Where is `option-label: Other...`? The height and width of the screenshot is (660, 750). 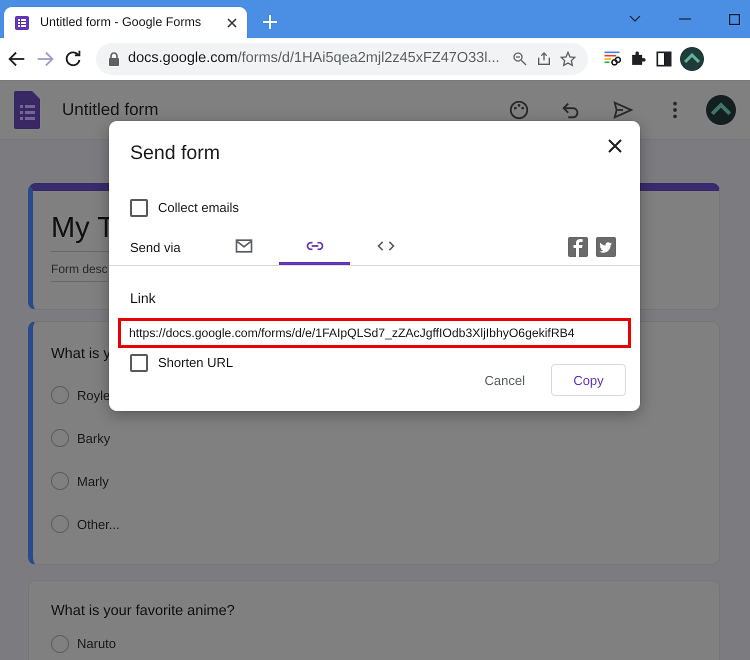 option-label: Other... is located at coordinates (98, 525).